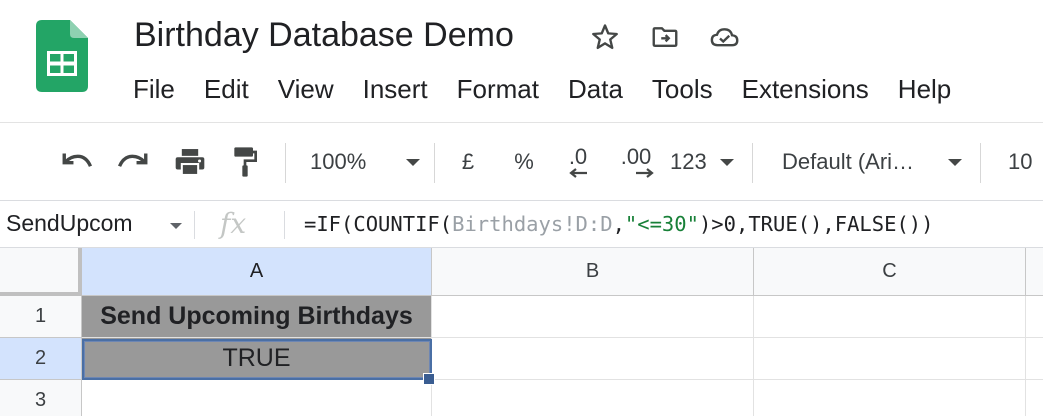 The image size is (1043, 416). Describe the element at coordinates (578, 156) in the screenshot. I see `decrease-decimal-label: .0` at that location.